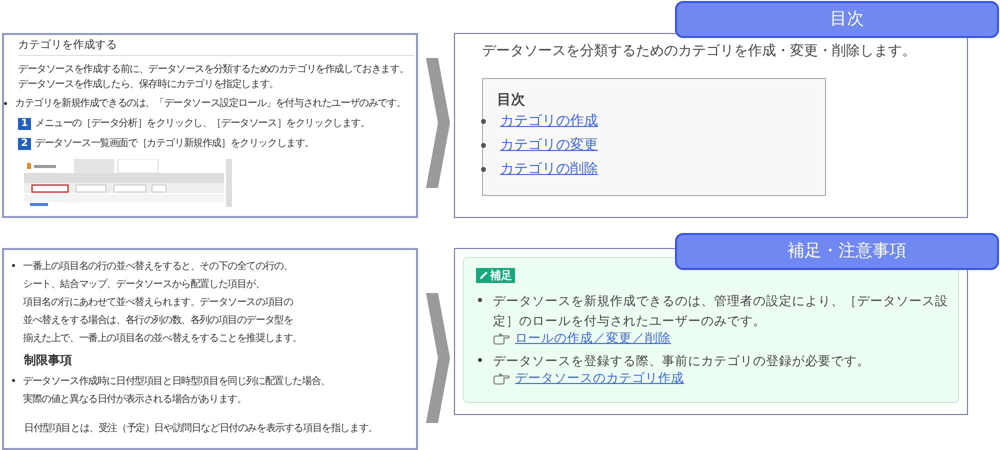  I want to click on toc-link: カテゴリの削除, so click(549, 169).